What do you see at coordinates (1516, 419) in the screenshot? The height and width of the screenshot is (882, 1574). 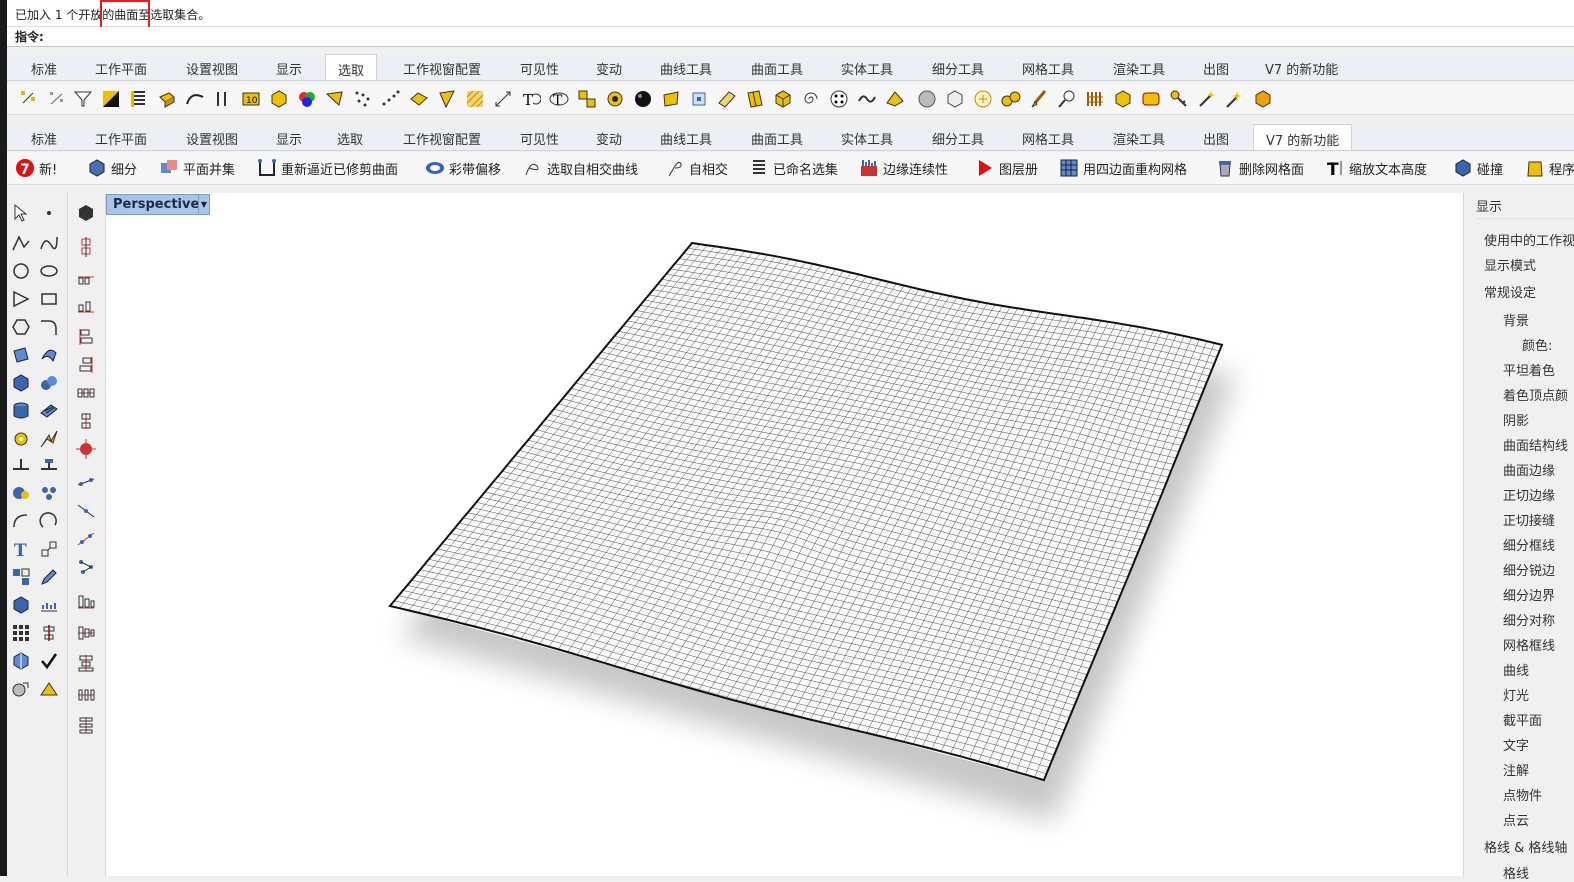 I see `shadows-setting: 阴影` at bounding box center [1516, 419].